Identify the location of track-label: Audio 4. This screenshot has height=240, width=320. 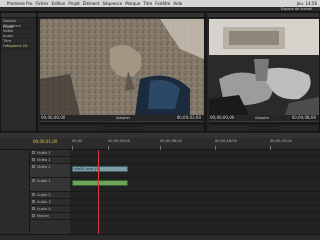
(44, 209).